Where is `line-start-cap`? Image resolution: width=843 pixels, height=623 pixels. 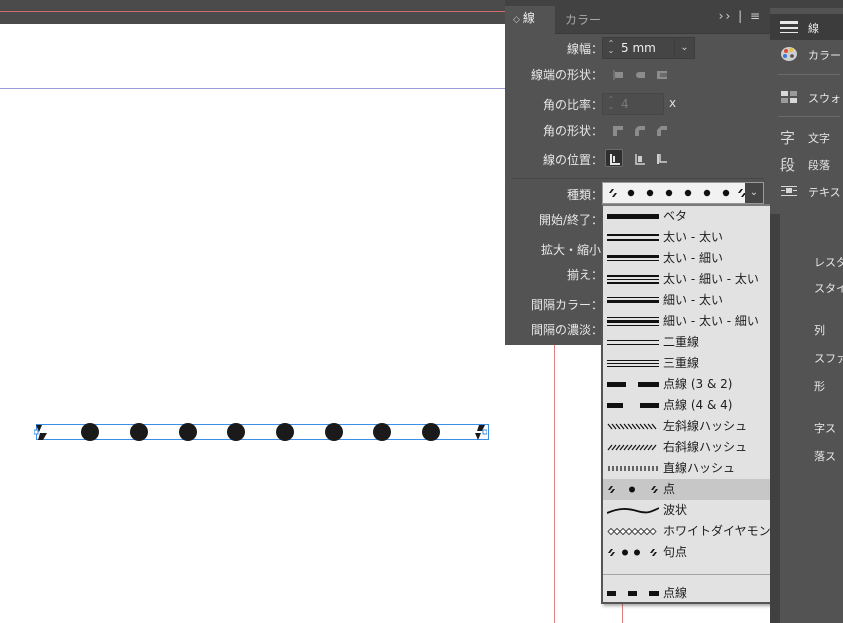
line-start-cap is located at coordinates (40, 432).